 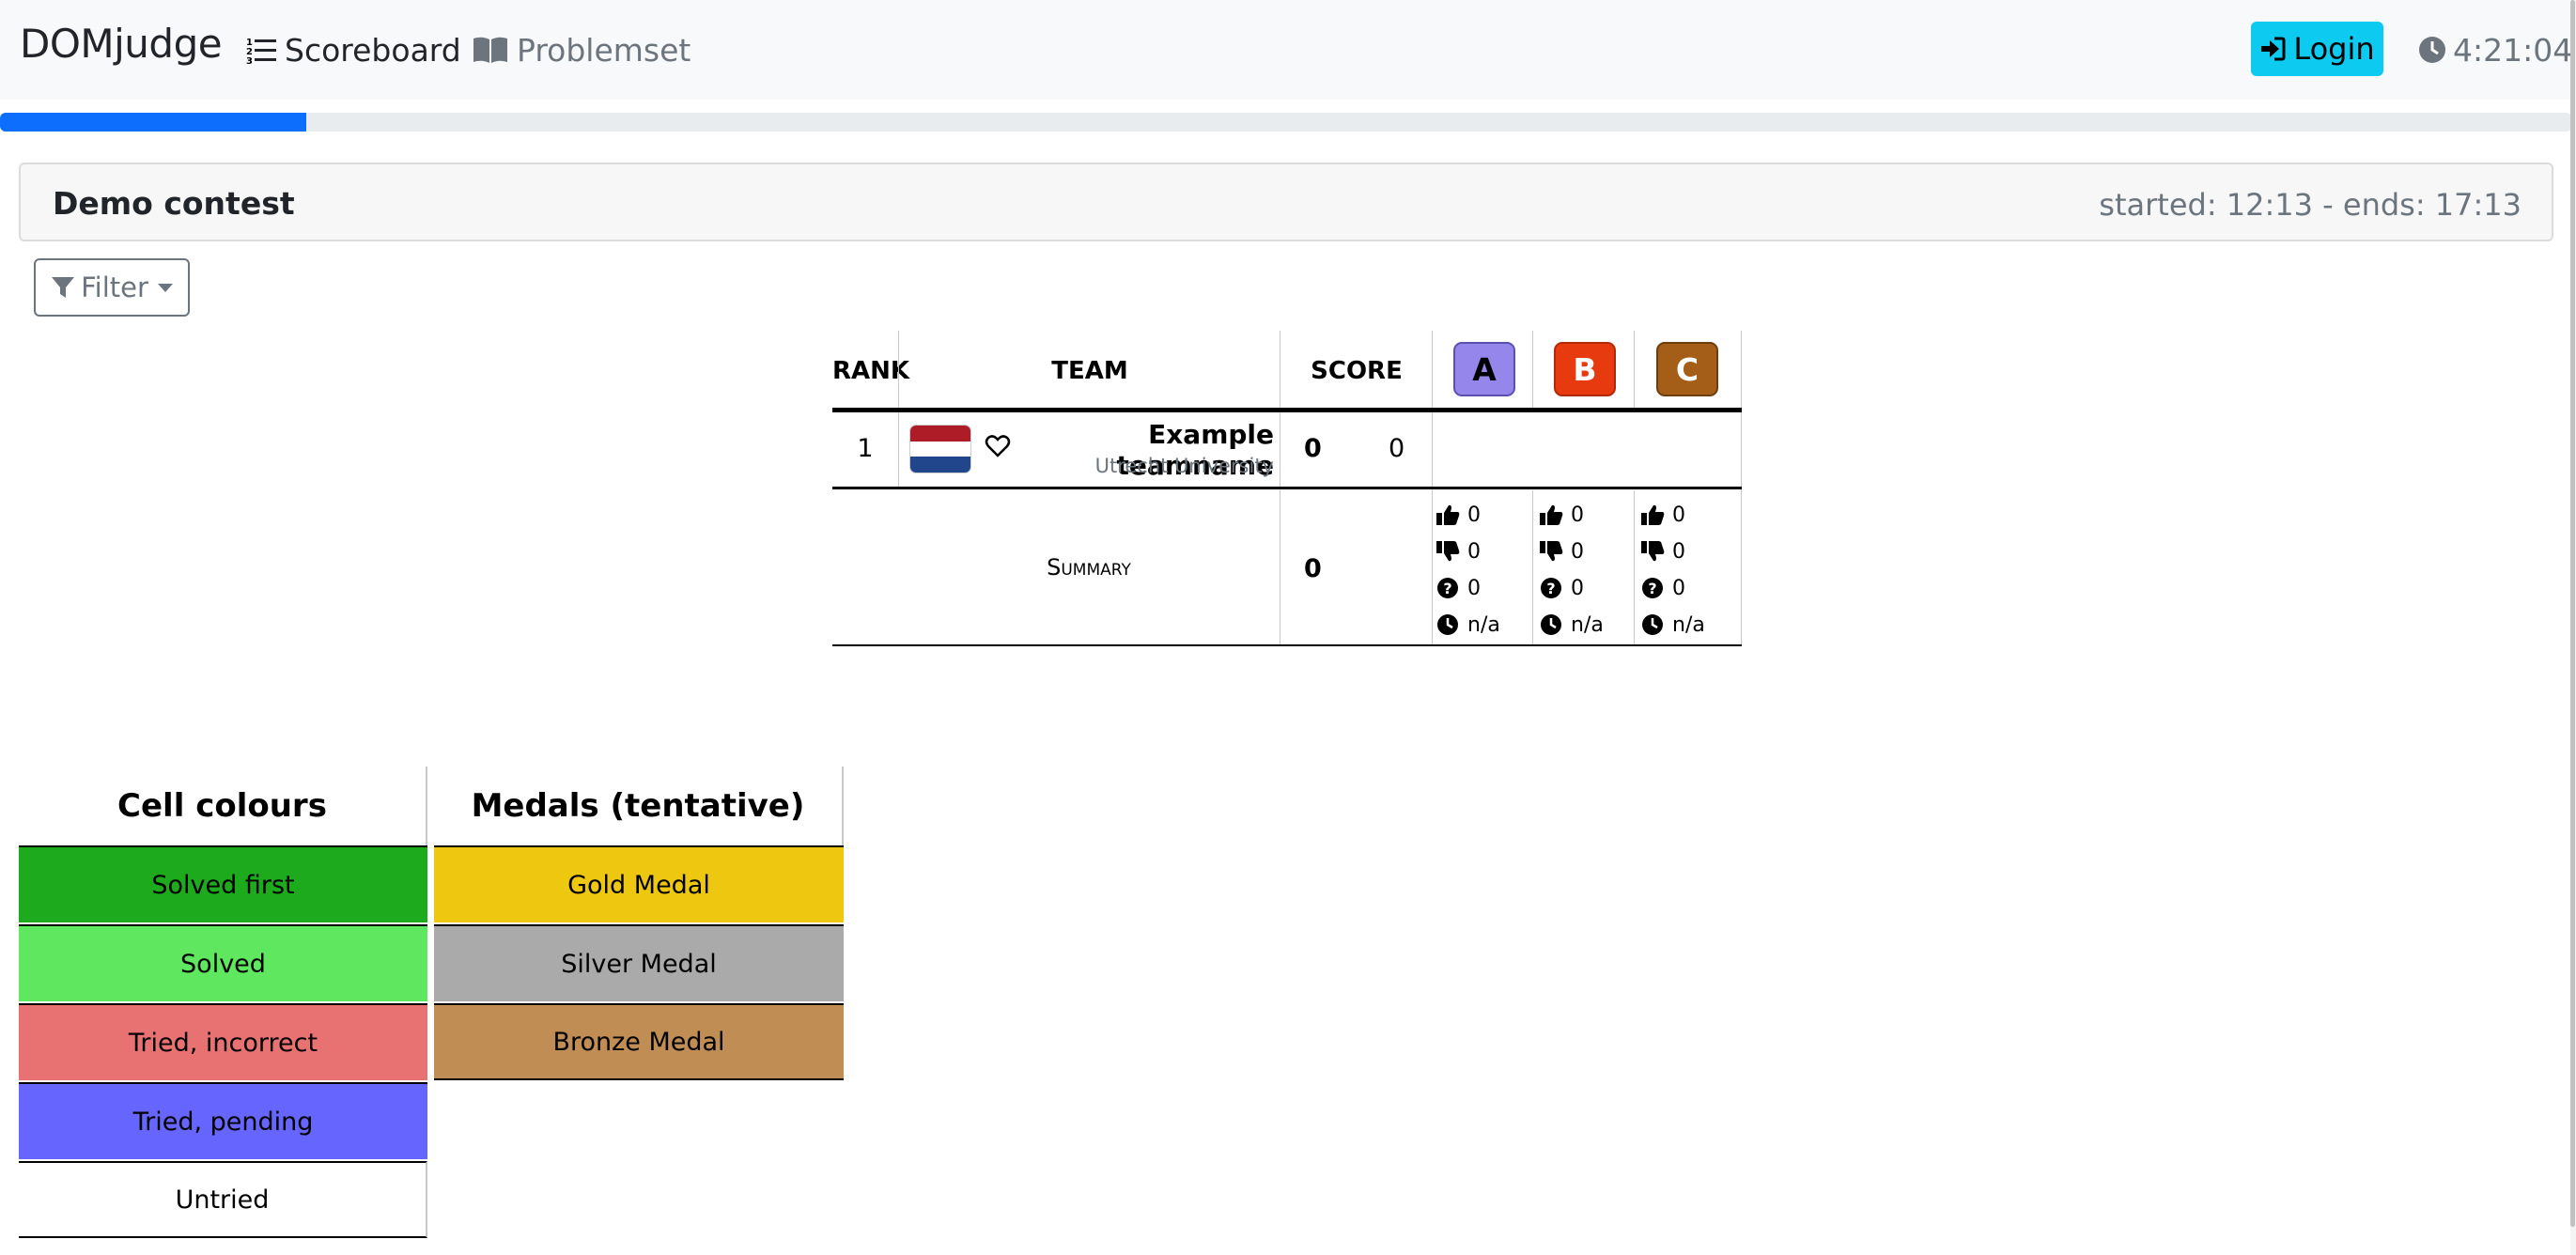 I want to click on legend-tried-incorrect: Tried, incorrect, so click(x=223, y=1042).